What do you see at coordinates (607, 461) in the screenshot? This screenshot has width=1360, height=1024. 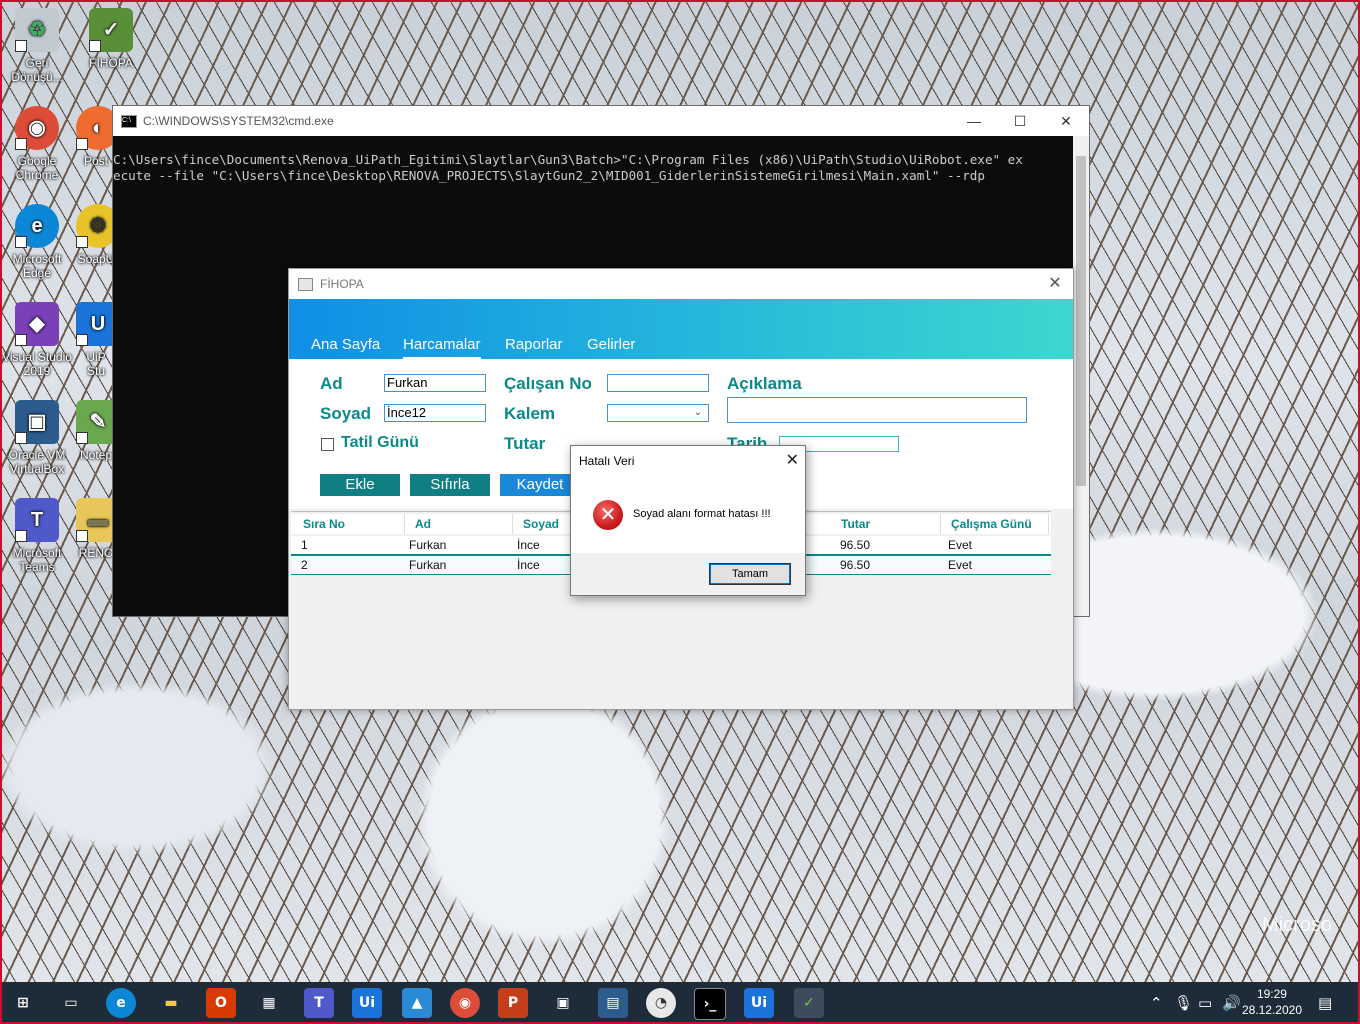 I see `dialog-title: Hatalı Veri` at bounding box center [607, 461].